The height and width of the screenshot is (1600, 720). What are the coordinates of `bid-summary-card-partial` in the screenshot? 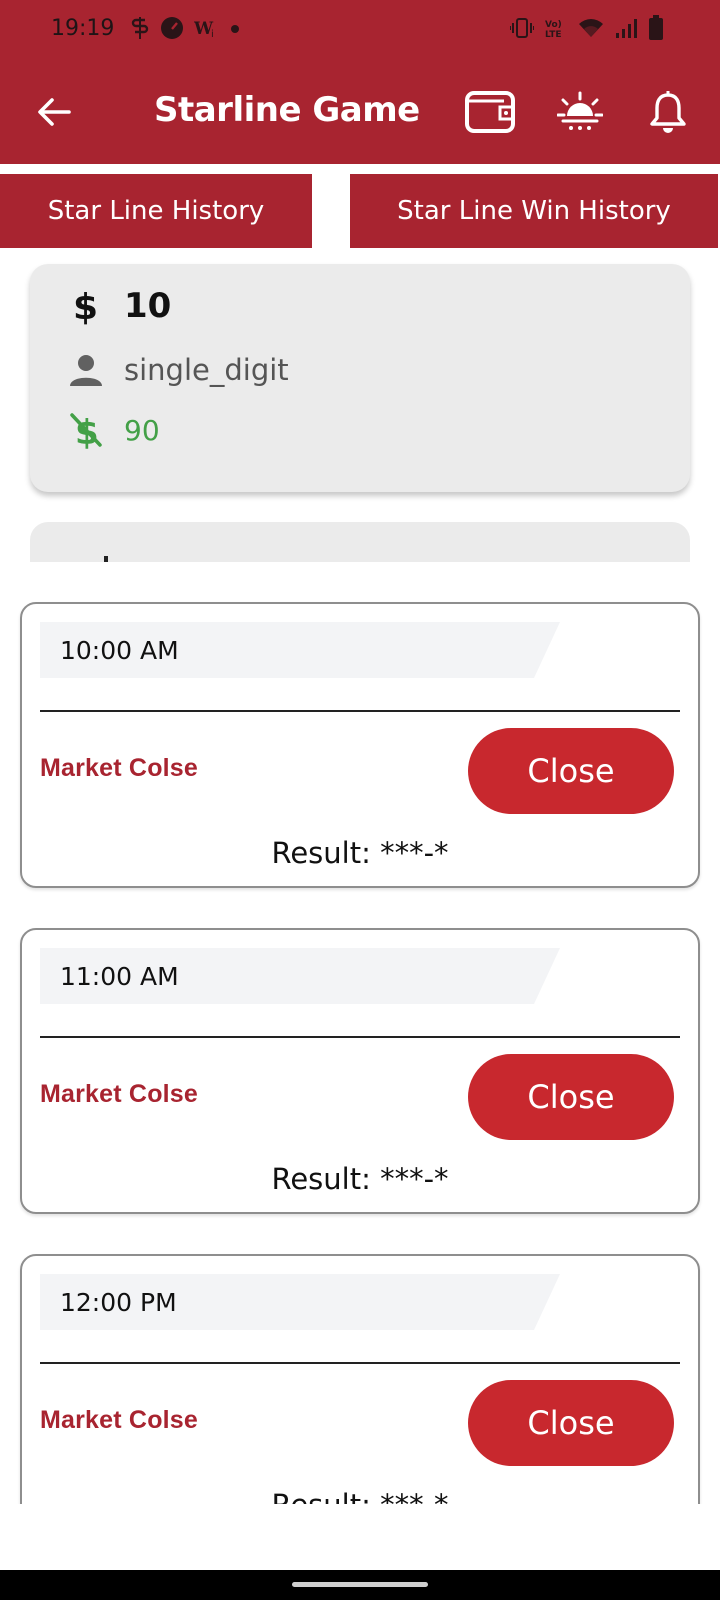 It's located at (360, 542).